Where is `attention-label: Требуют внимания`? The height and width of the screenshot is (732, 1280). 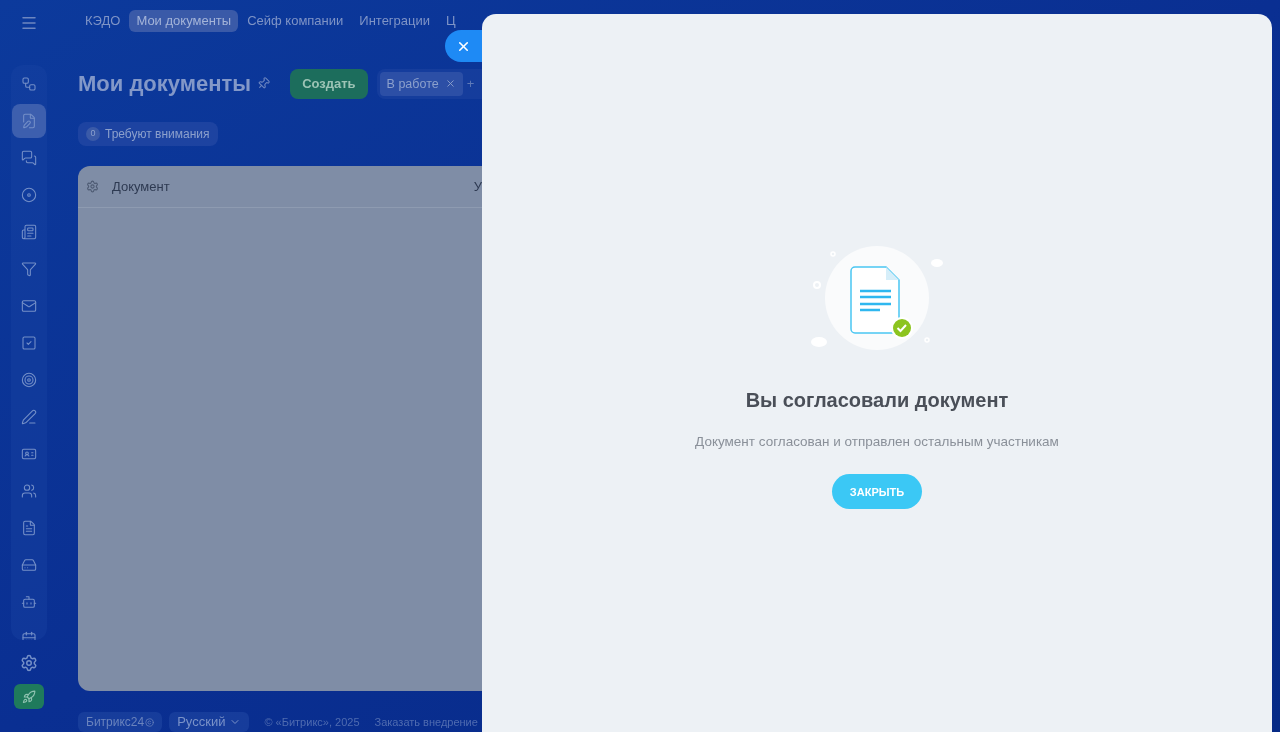 attention-label: Требуют внимания is located at coordinates (157, 135).